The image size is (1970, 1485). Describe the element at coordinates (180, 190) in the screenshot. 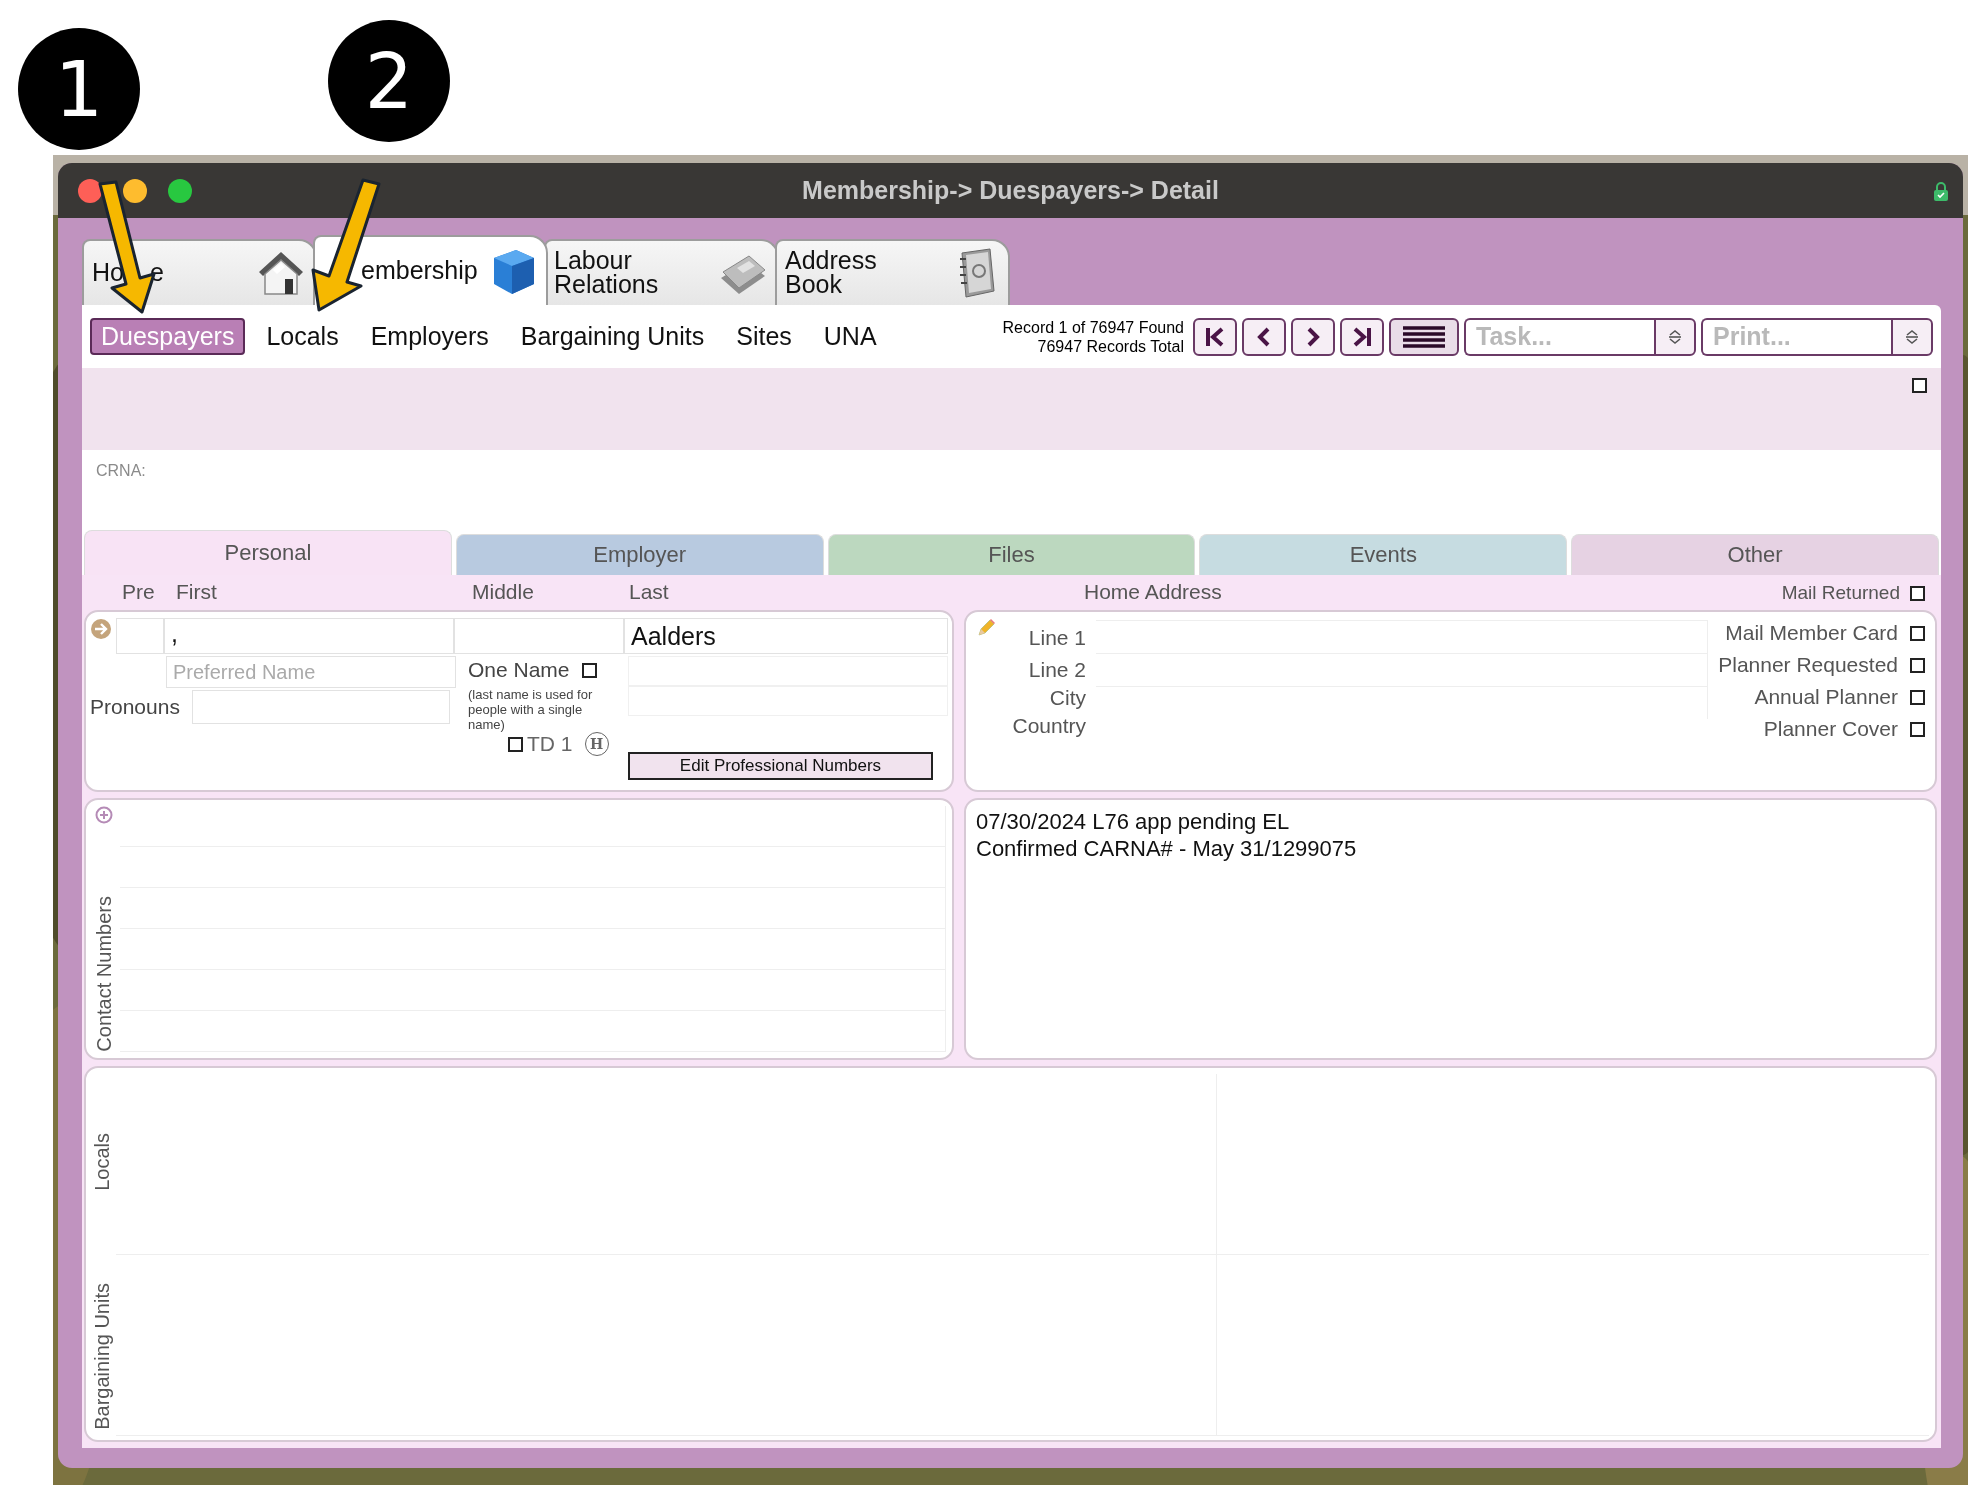

I see `zoom-button` at that location.